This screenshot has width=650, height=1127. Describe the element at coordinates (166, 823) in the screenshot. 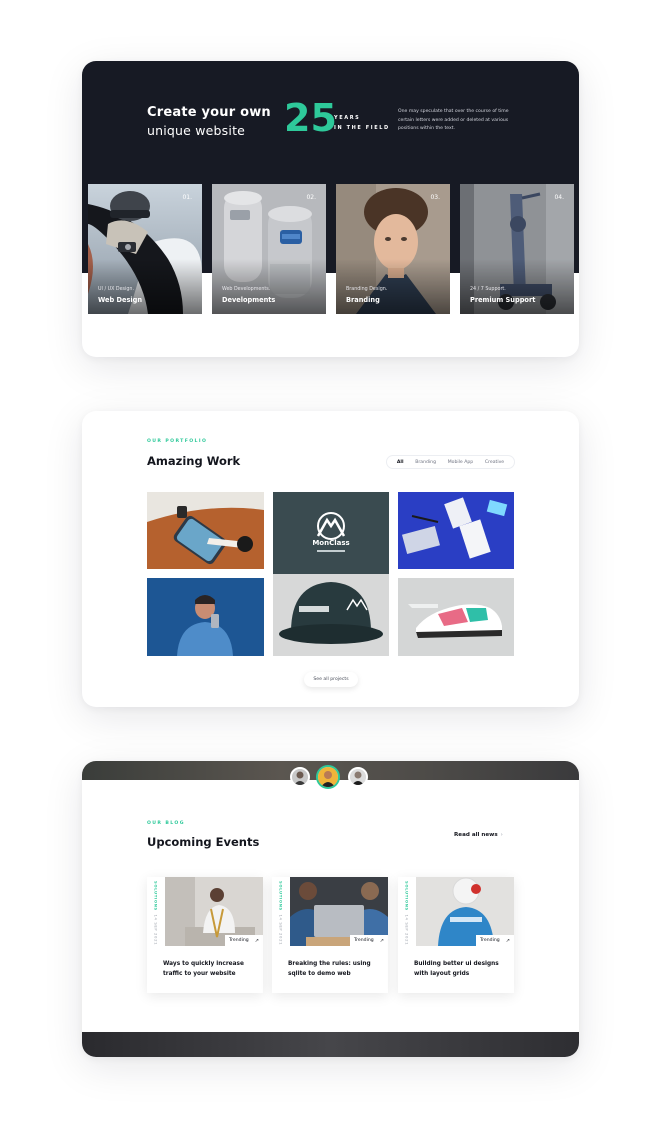

I see `blog-eyebrow: OUR BLOG` at that location.